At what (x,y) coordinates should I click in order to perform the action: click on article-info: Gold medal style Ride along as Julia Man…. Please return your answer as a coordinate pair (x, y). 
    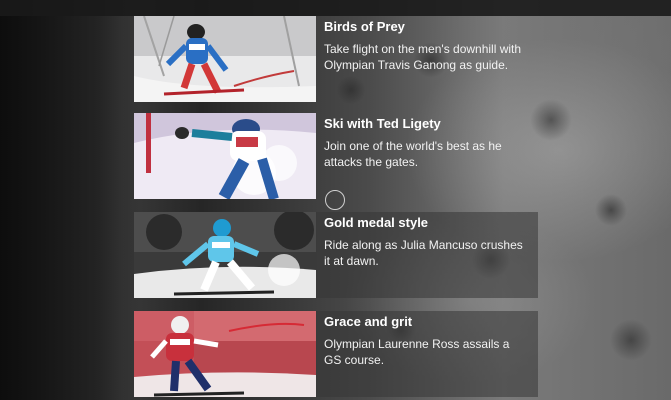
    Looking at the image, I should click on (427, 255).